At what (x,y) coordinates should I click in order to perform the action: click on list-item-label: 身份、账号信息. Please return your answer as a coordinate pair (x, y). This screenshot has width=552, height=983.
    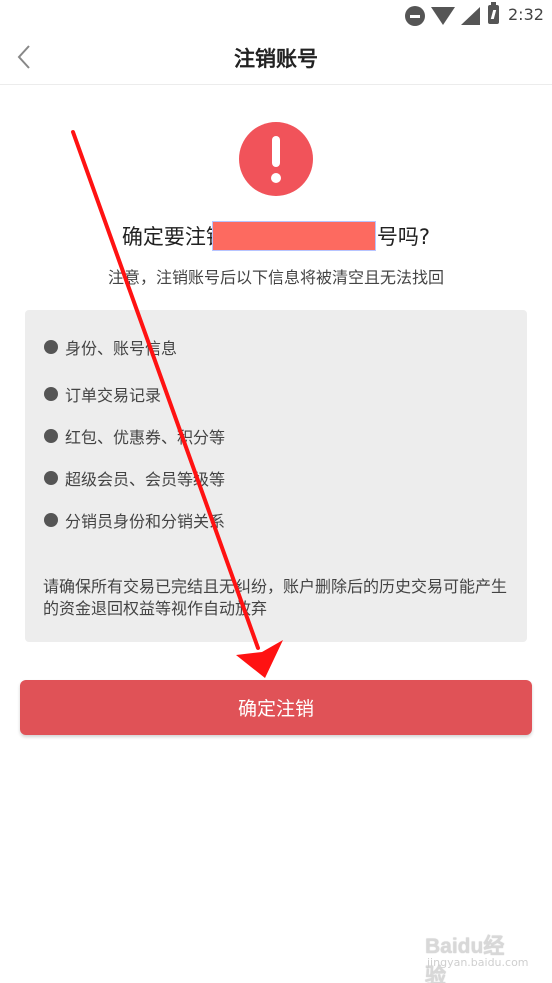
    Looking at the image, I should click on (121, 348).